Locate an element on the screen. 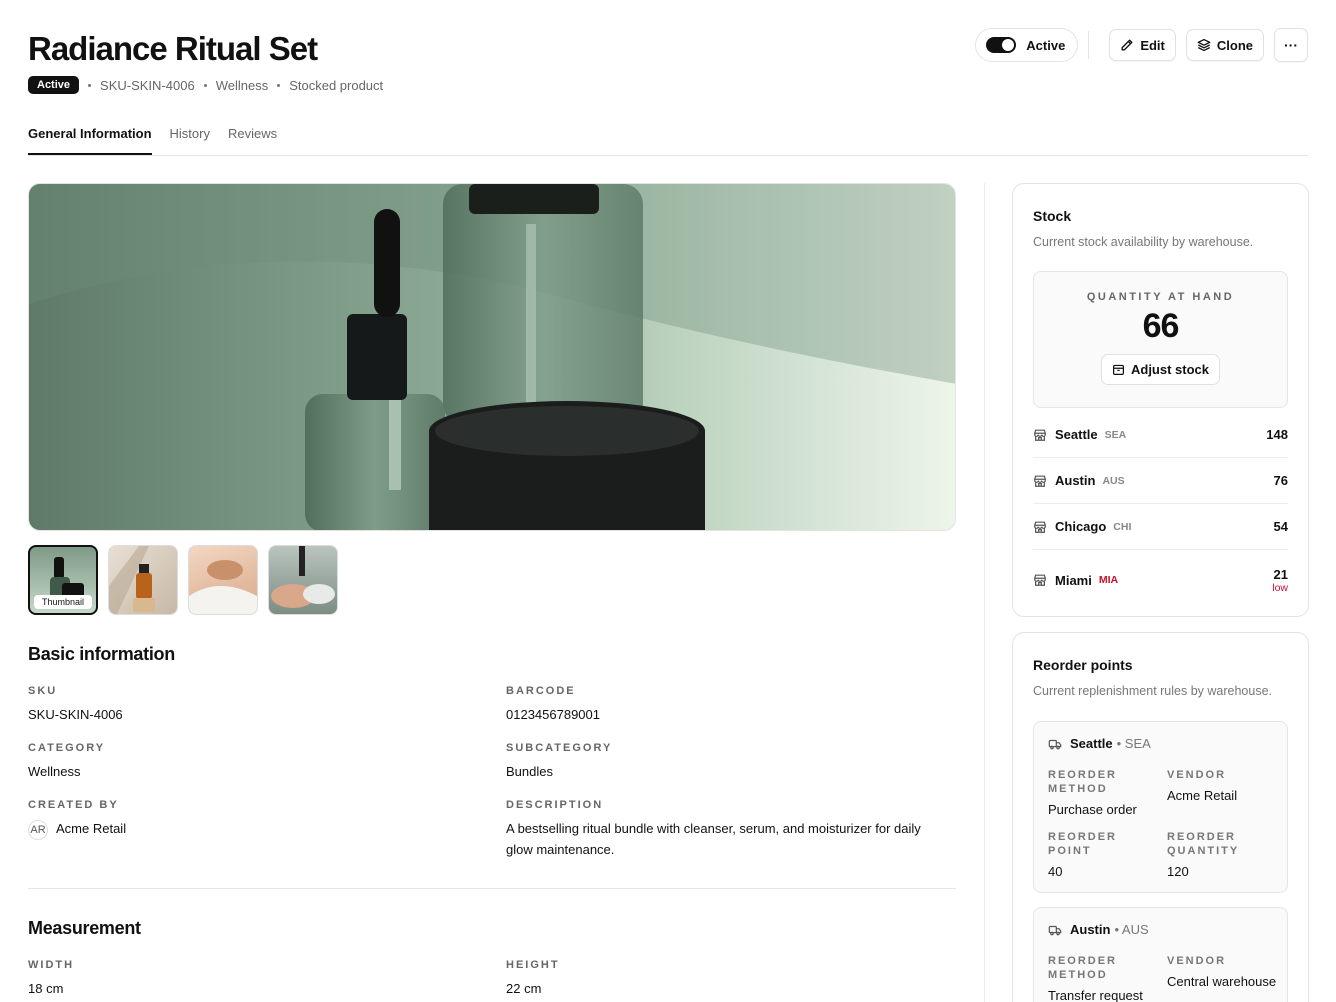  tab-history: History is located at coordinates (190, 136).